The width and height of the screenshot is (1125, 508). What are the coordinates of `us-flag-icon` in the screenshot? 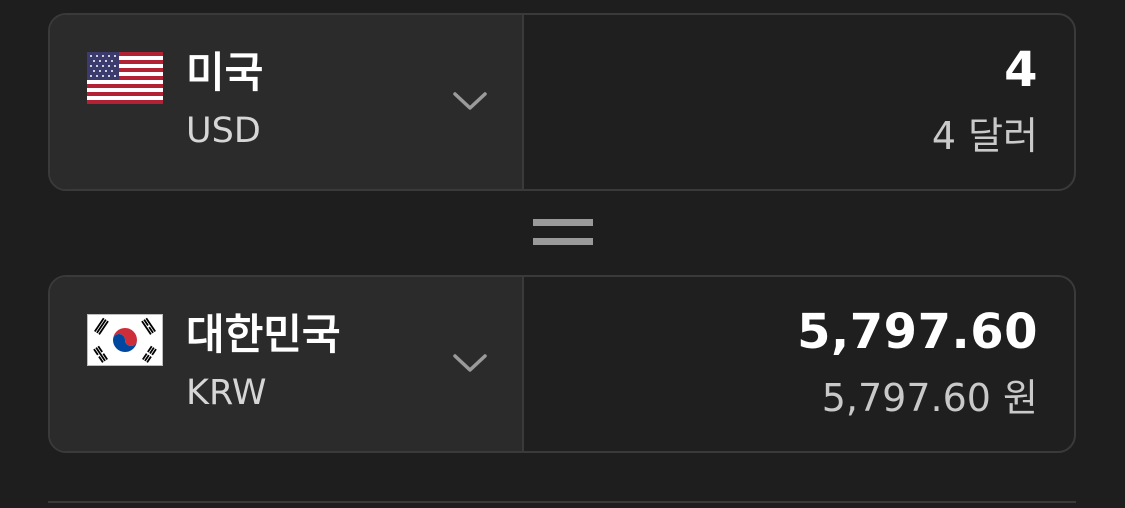 It's located at (125, 78).